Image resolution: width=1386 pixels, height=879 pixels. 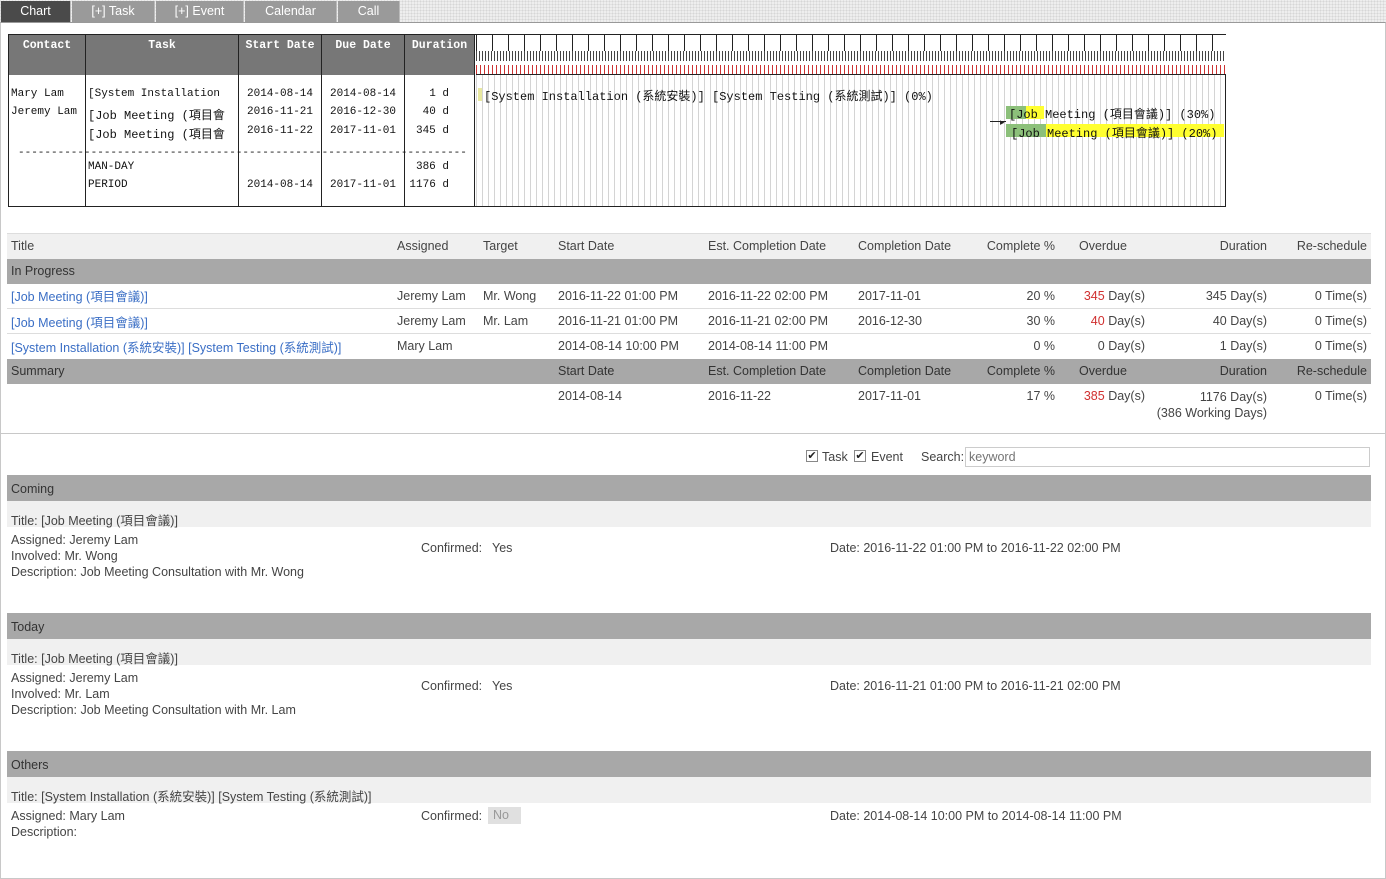 I want to click on gantt-due: 2017-11-01, so click(x=363, y=131).